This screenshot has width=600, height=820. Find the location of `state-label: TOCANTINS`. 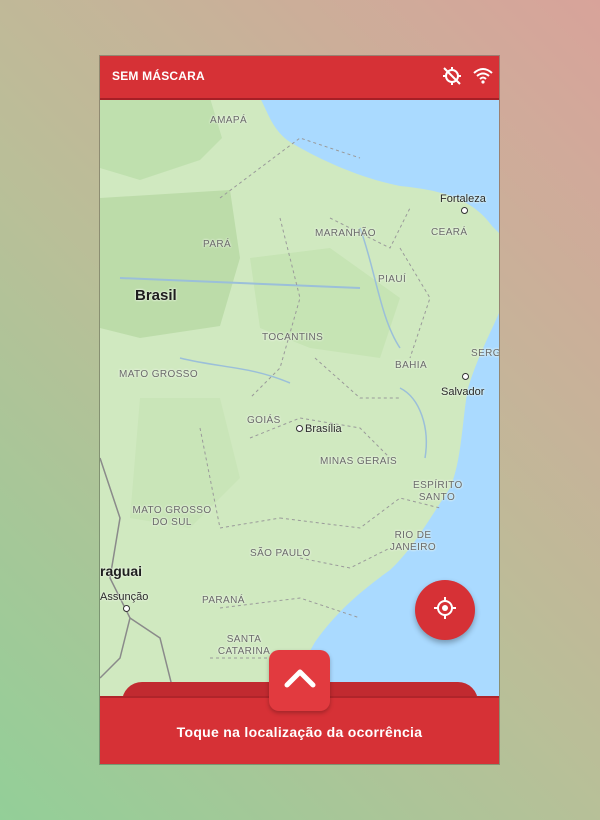

state-label: TOCANTINS is located at coordinates (293, 337).